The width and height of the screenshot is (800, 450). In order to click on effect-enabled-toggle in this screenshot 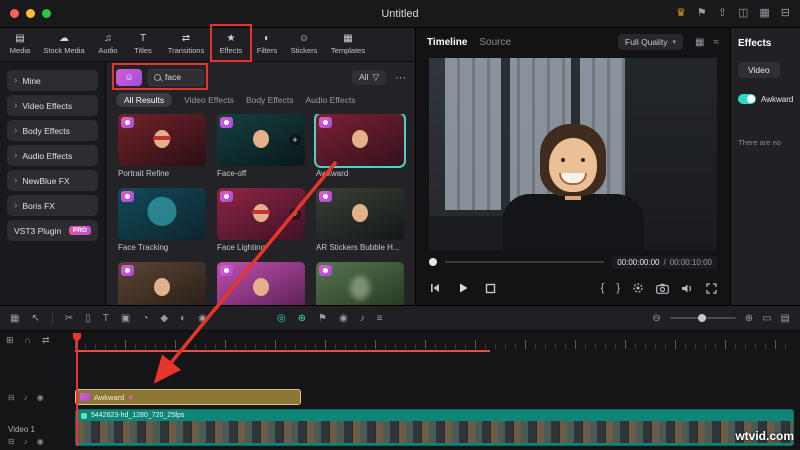, I will do `click(747, 99)`.